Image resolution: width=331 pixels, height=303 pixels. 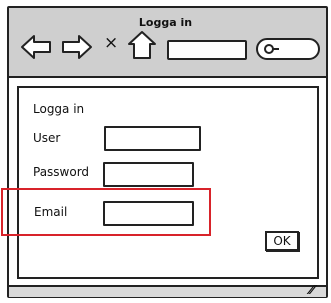 I want to click on forward-arrow-icon, so click(x=77, y=47).